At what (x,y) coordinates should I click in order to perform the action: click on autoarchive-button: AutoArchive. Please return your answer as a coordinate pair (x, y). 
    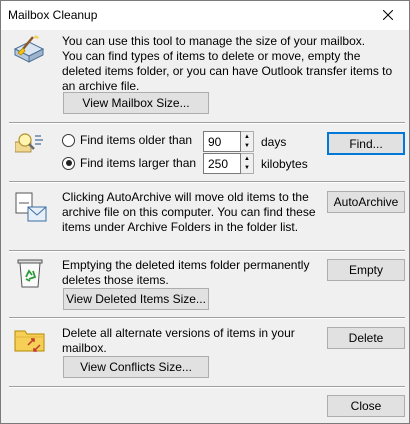
    Looking at the image, I should click on (366, 202).